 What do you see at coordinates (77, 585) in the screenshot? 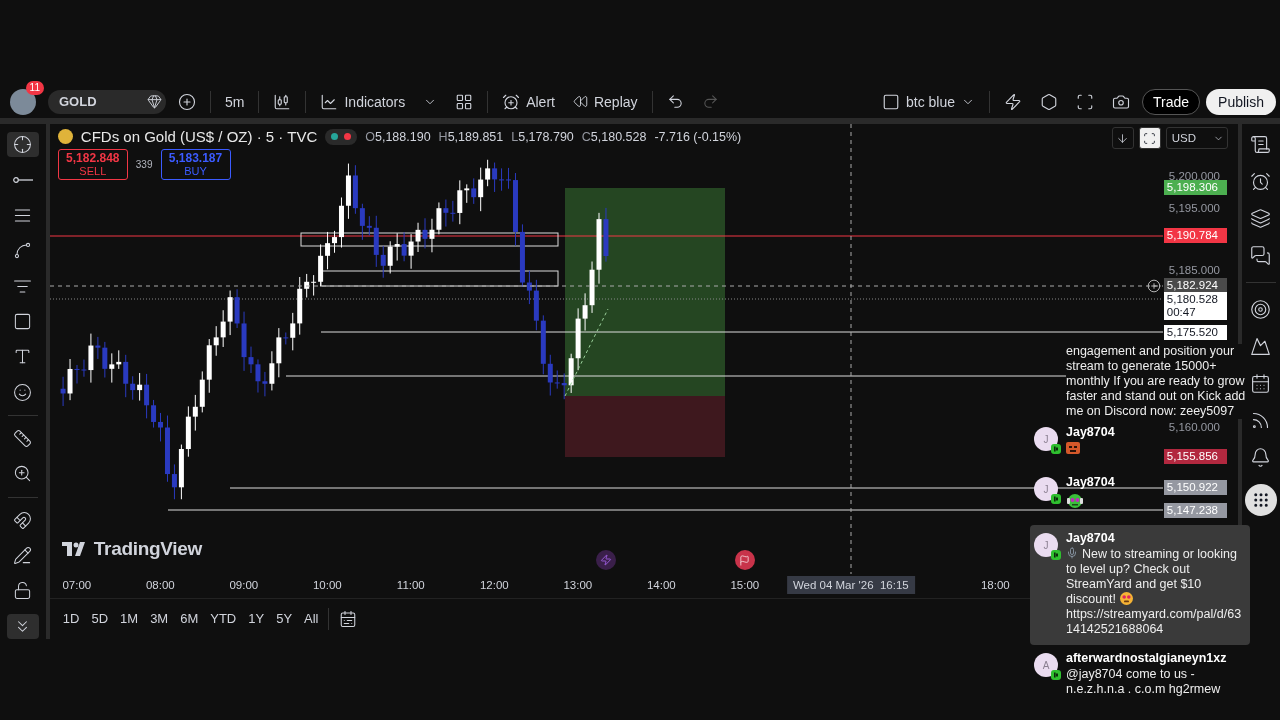
I see `time-tick: 07:00` at bounding box center [77, 585].